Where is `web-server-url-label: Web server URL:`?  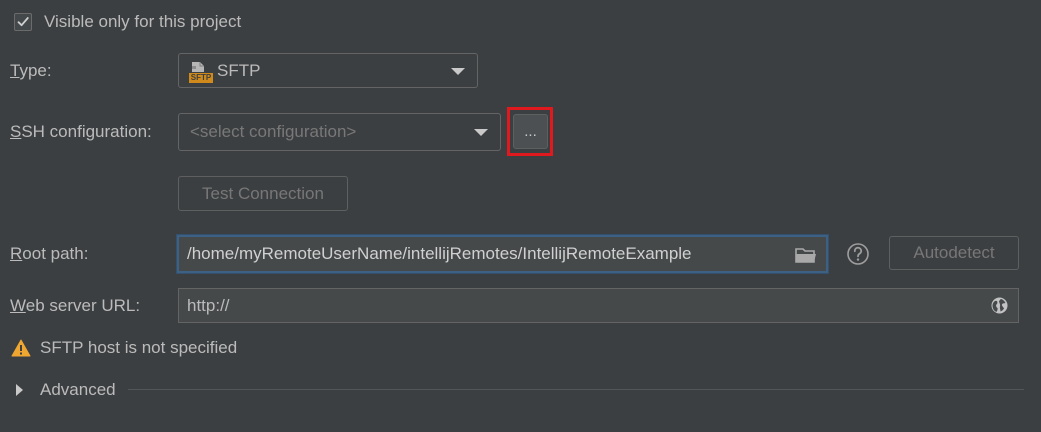
web-server-url-label: Web server URL: is located at coordinates (75, 305).